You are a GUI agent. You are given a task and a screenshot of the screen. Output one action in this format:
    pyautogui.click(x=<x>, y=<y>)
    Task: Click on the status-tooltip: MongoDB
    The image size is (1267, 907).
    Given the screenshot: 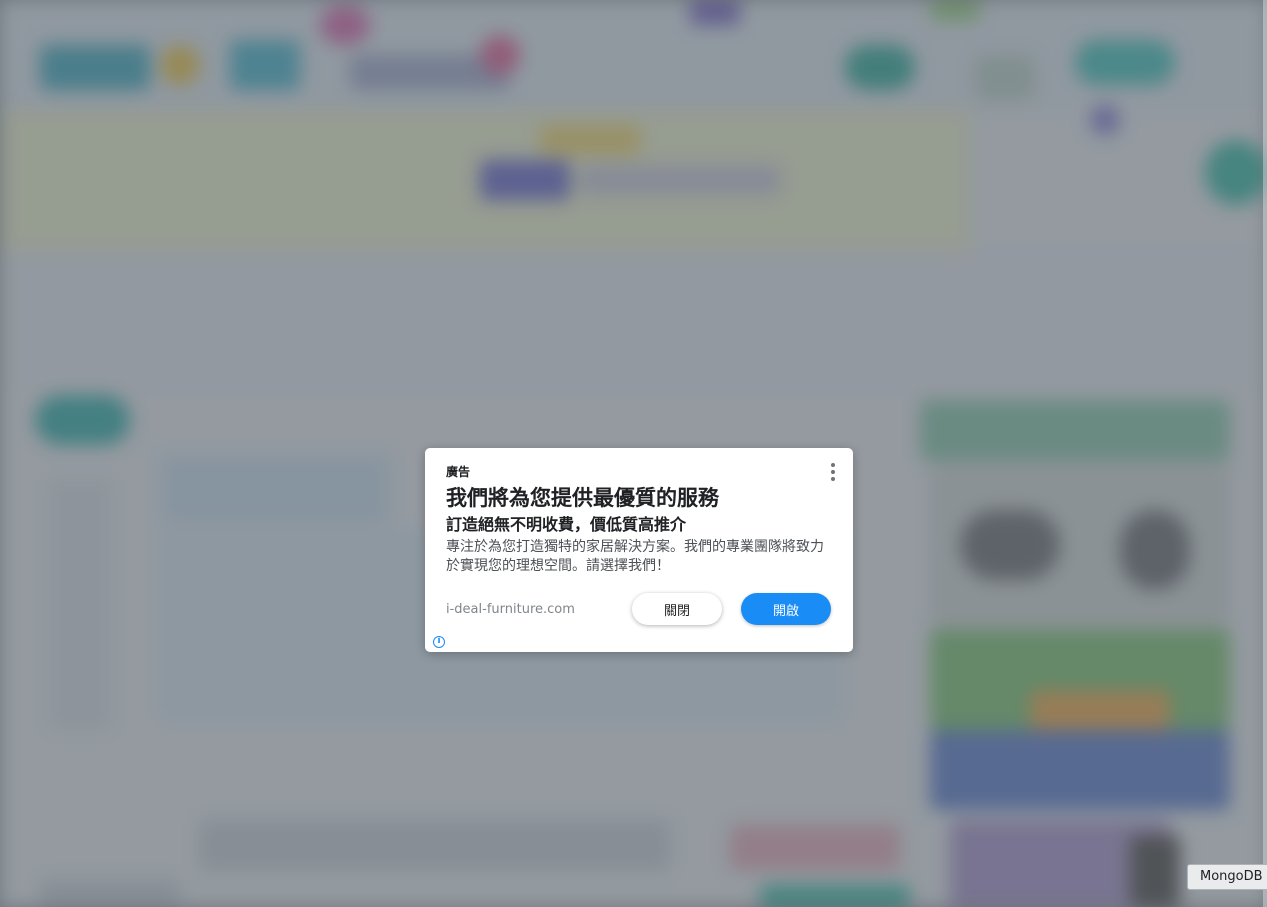 What is the action you would take?
    pyautogui.click(x=1227, y=877)
    